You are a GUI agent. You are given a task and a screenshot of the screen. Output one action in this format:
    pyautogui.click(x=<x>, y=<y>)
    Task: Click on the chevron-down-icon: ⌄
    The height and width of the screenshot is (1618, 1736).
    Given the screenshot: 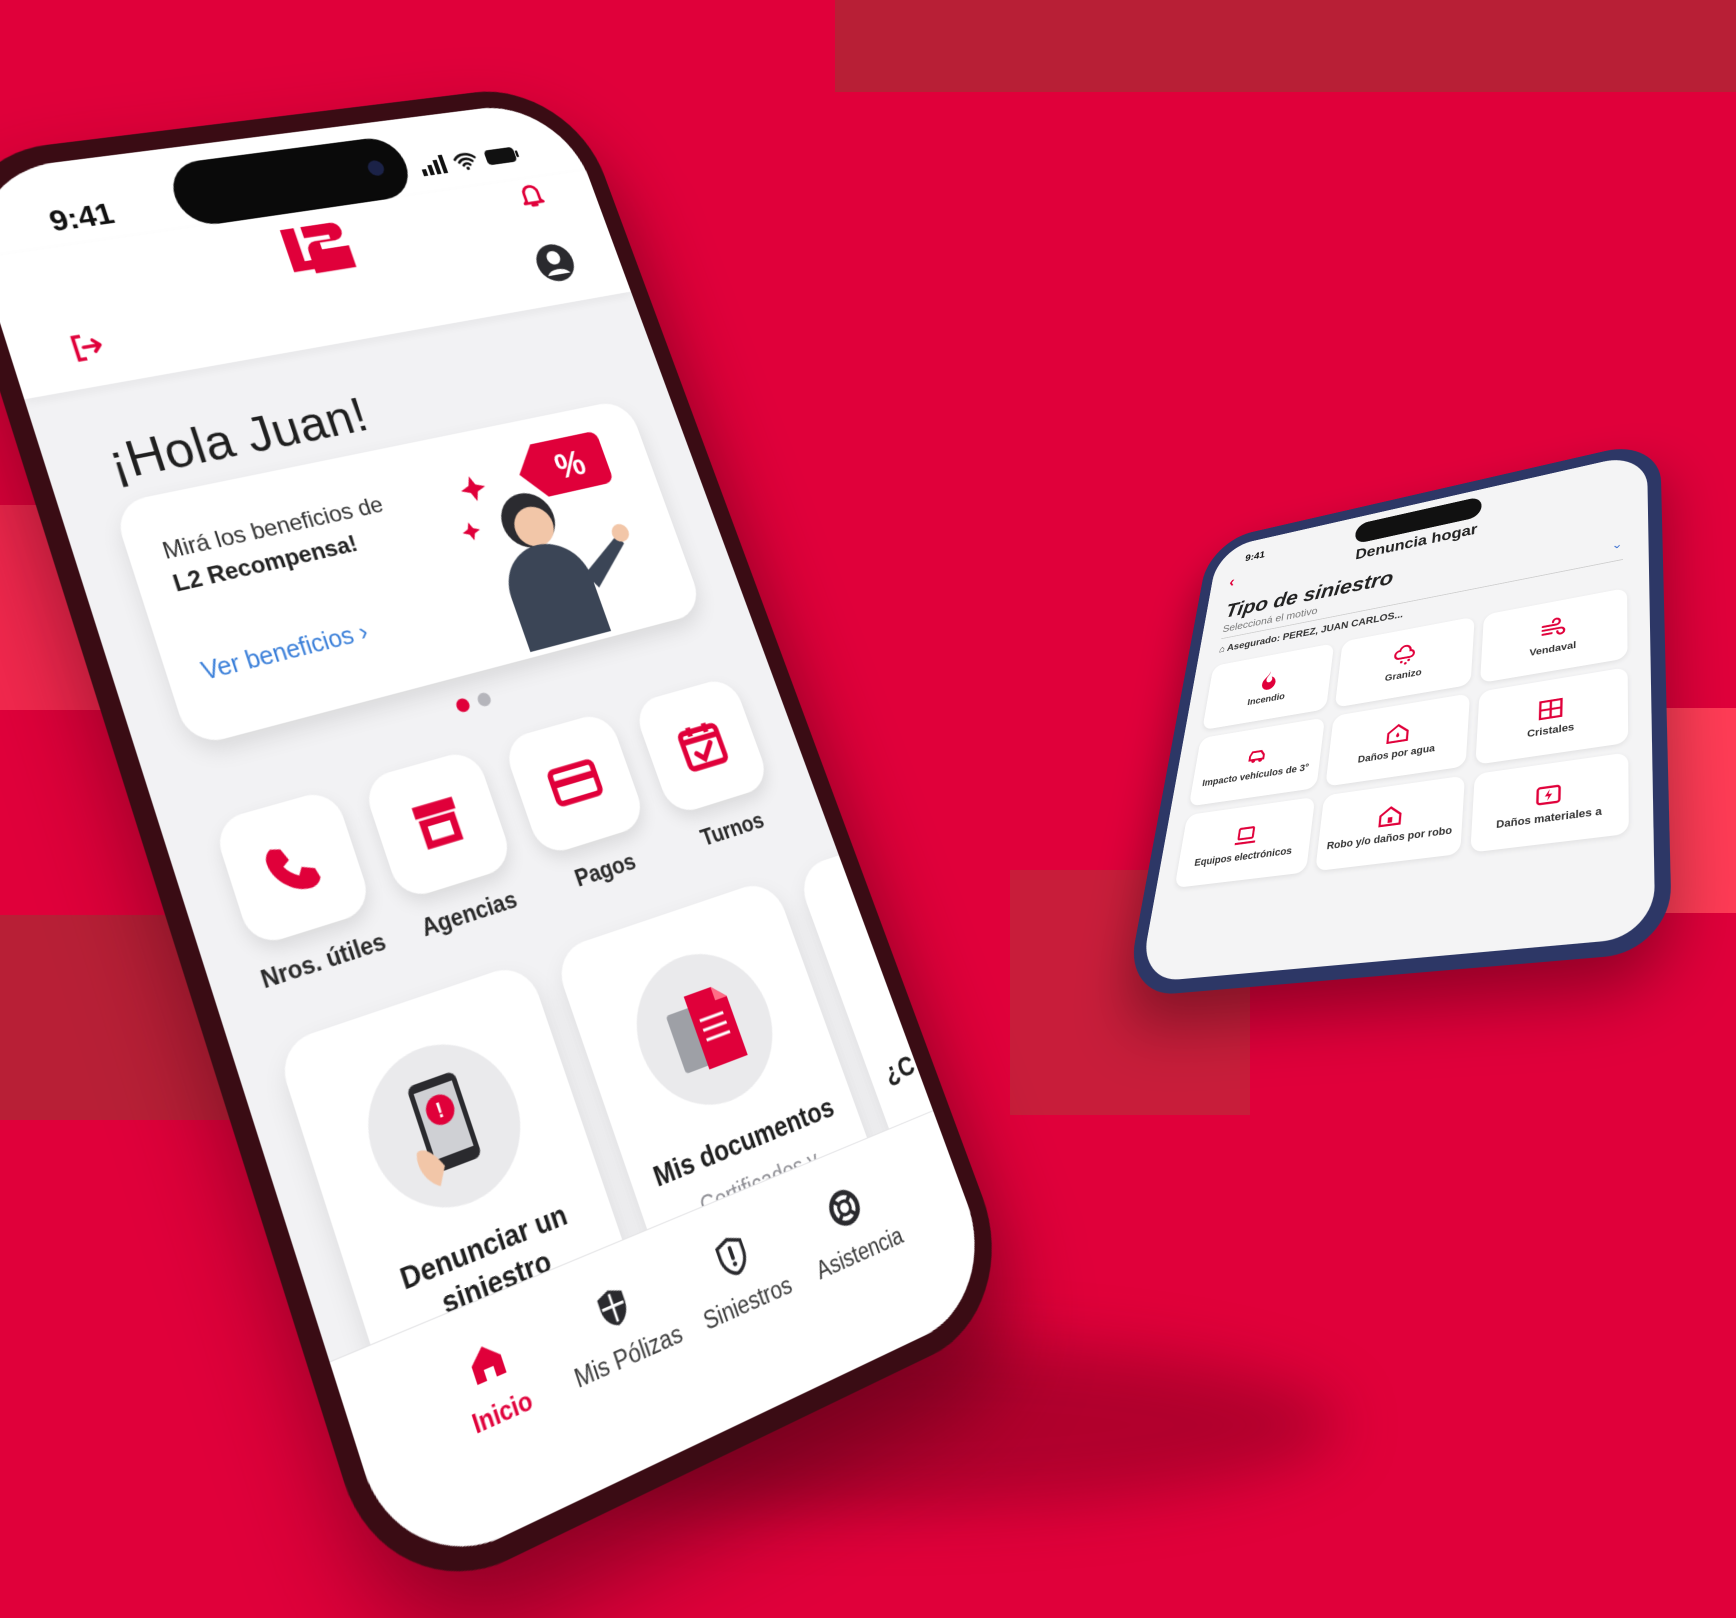 What is the action you would take?
    pyautogui.click(x=1616, y=545)
    